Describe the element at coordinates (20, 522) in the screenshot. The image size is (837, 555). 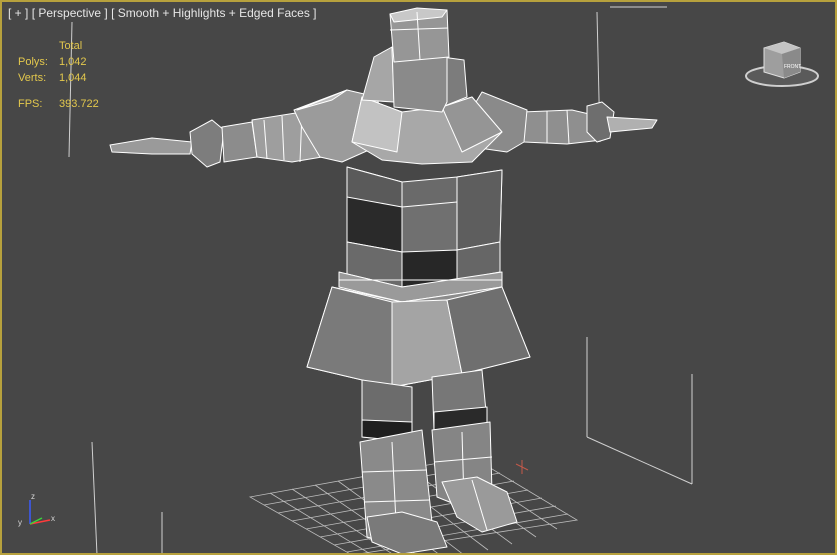
I see `axis-y-label: y` at that location.